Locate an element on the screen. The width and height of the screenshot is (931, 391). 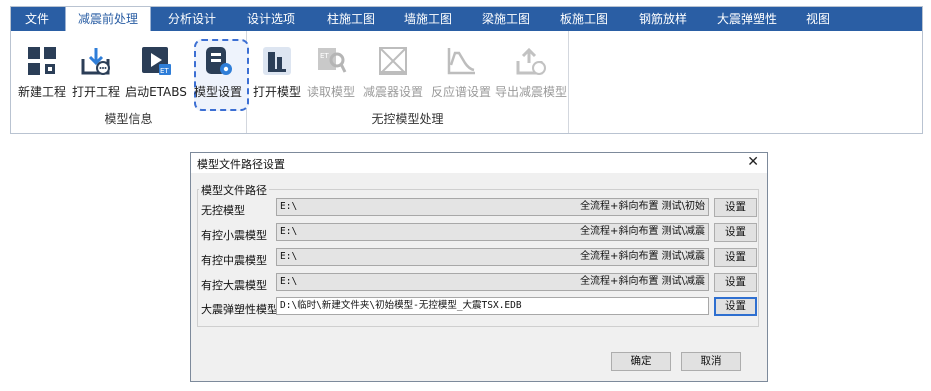
group-label-uncontrolled: 无控模型处理 is located at coordinates (407, 119).